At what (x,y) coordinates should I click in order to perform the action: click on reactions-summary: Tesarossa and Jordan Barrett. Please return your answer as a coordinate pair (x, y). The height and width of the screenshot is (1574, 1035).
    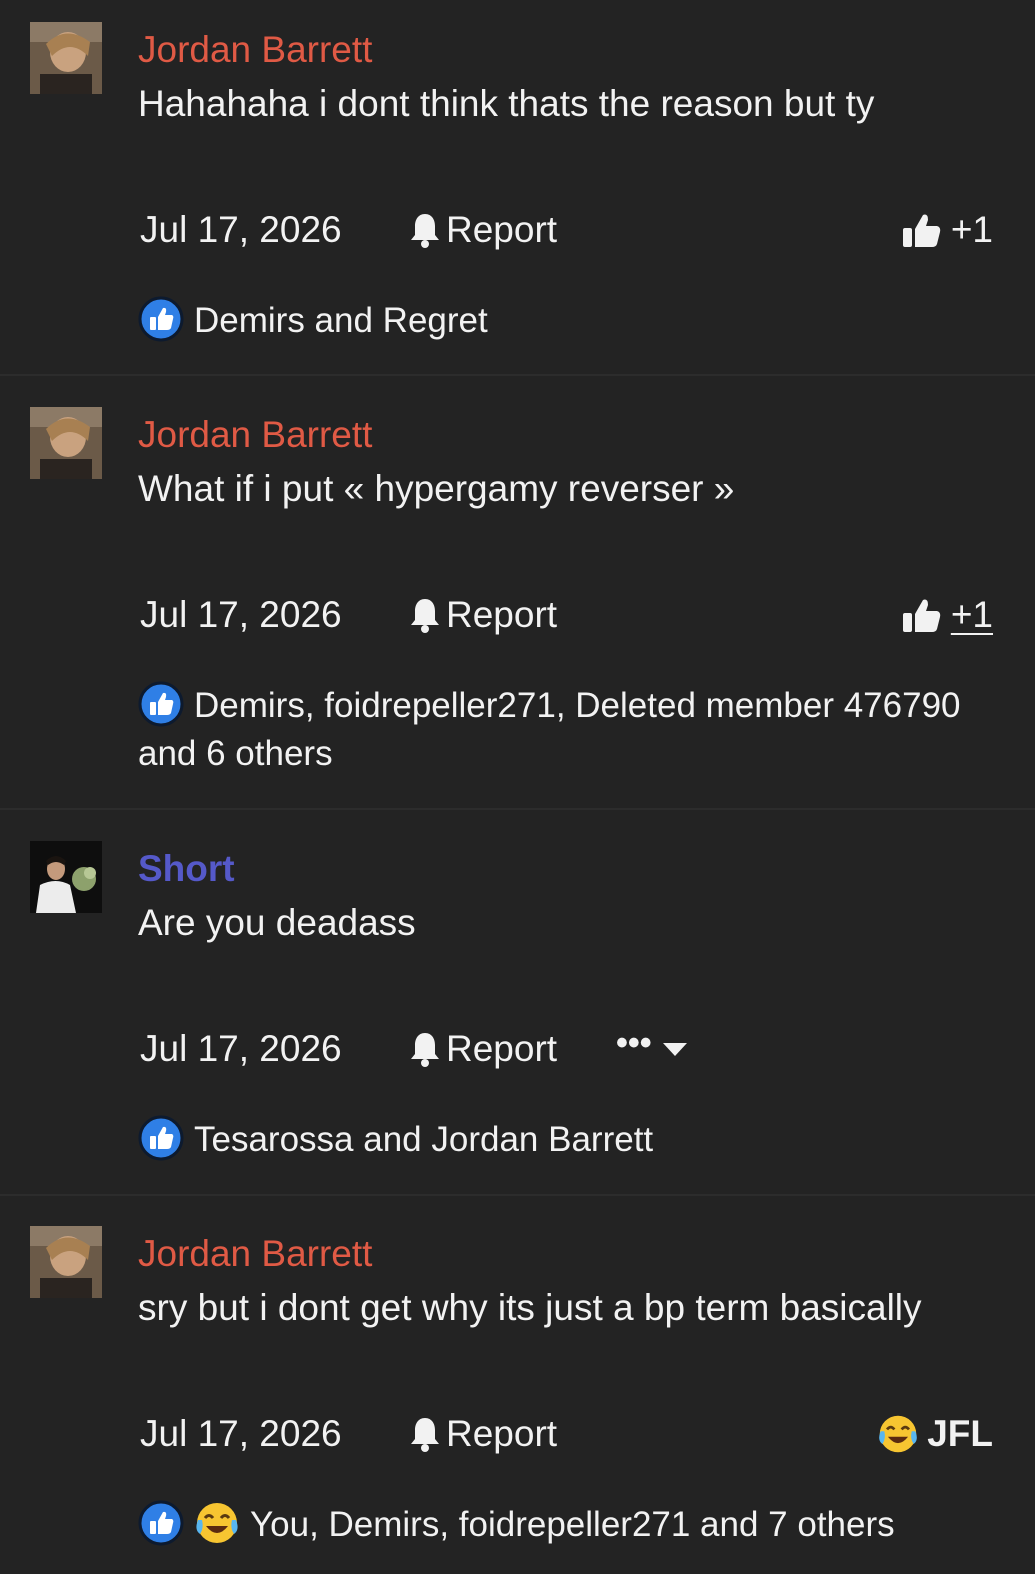
    Looking at the image, I should click on (568, 1139).